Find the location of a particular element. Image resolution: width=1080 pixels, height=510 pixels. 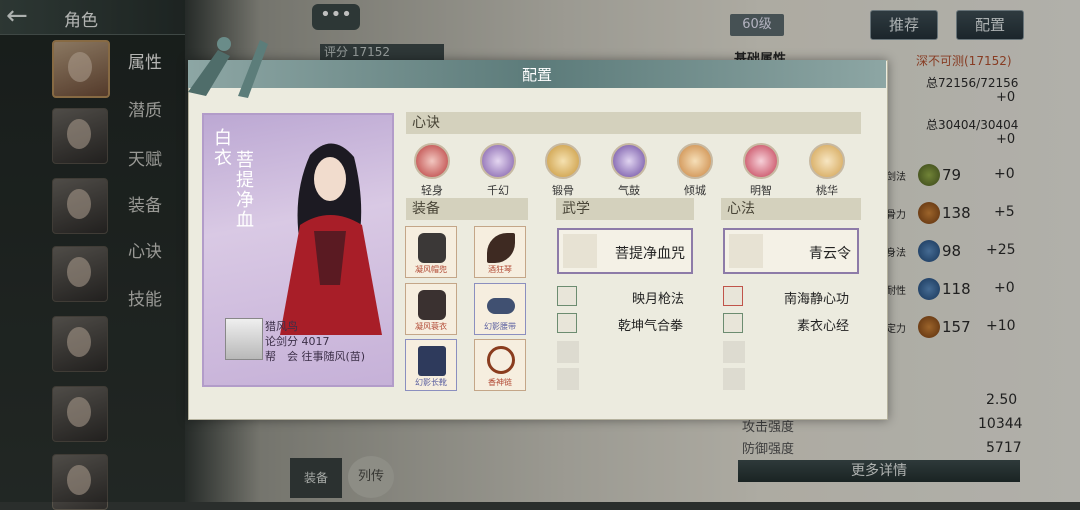

equip-slot: 酒狂琴 is located at coordinates (500, 252).